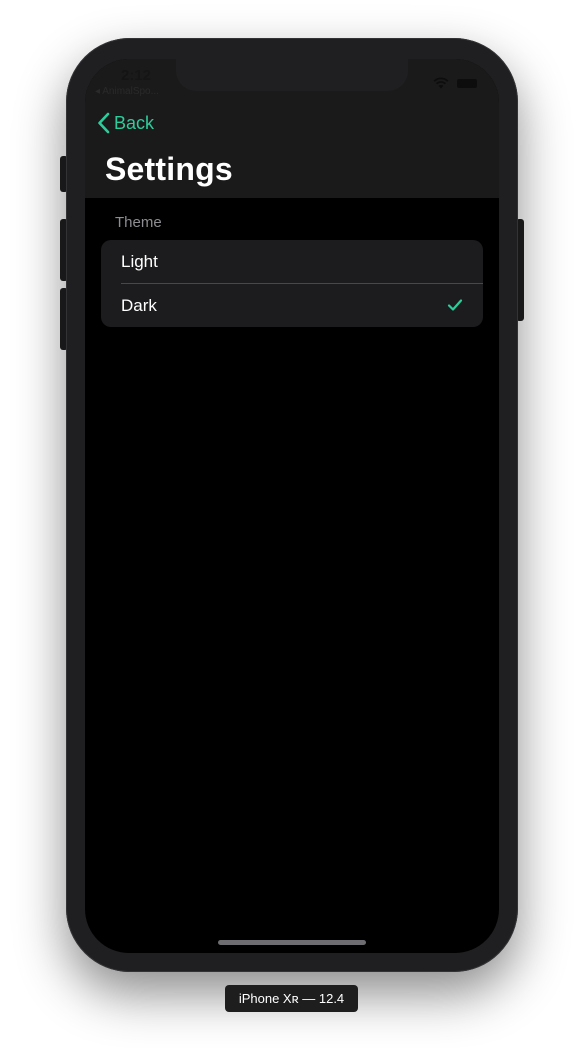 The image size is (584, 1048). What do you see at coordinates (169, 169) in the screenshot?
I see `page-title: Settings` at bounding box center [169, 169].